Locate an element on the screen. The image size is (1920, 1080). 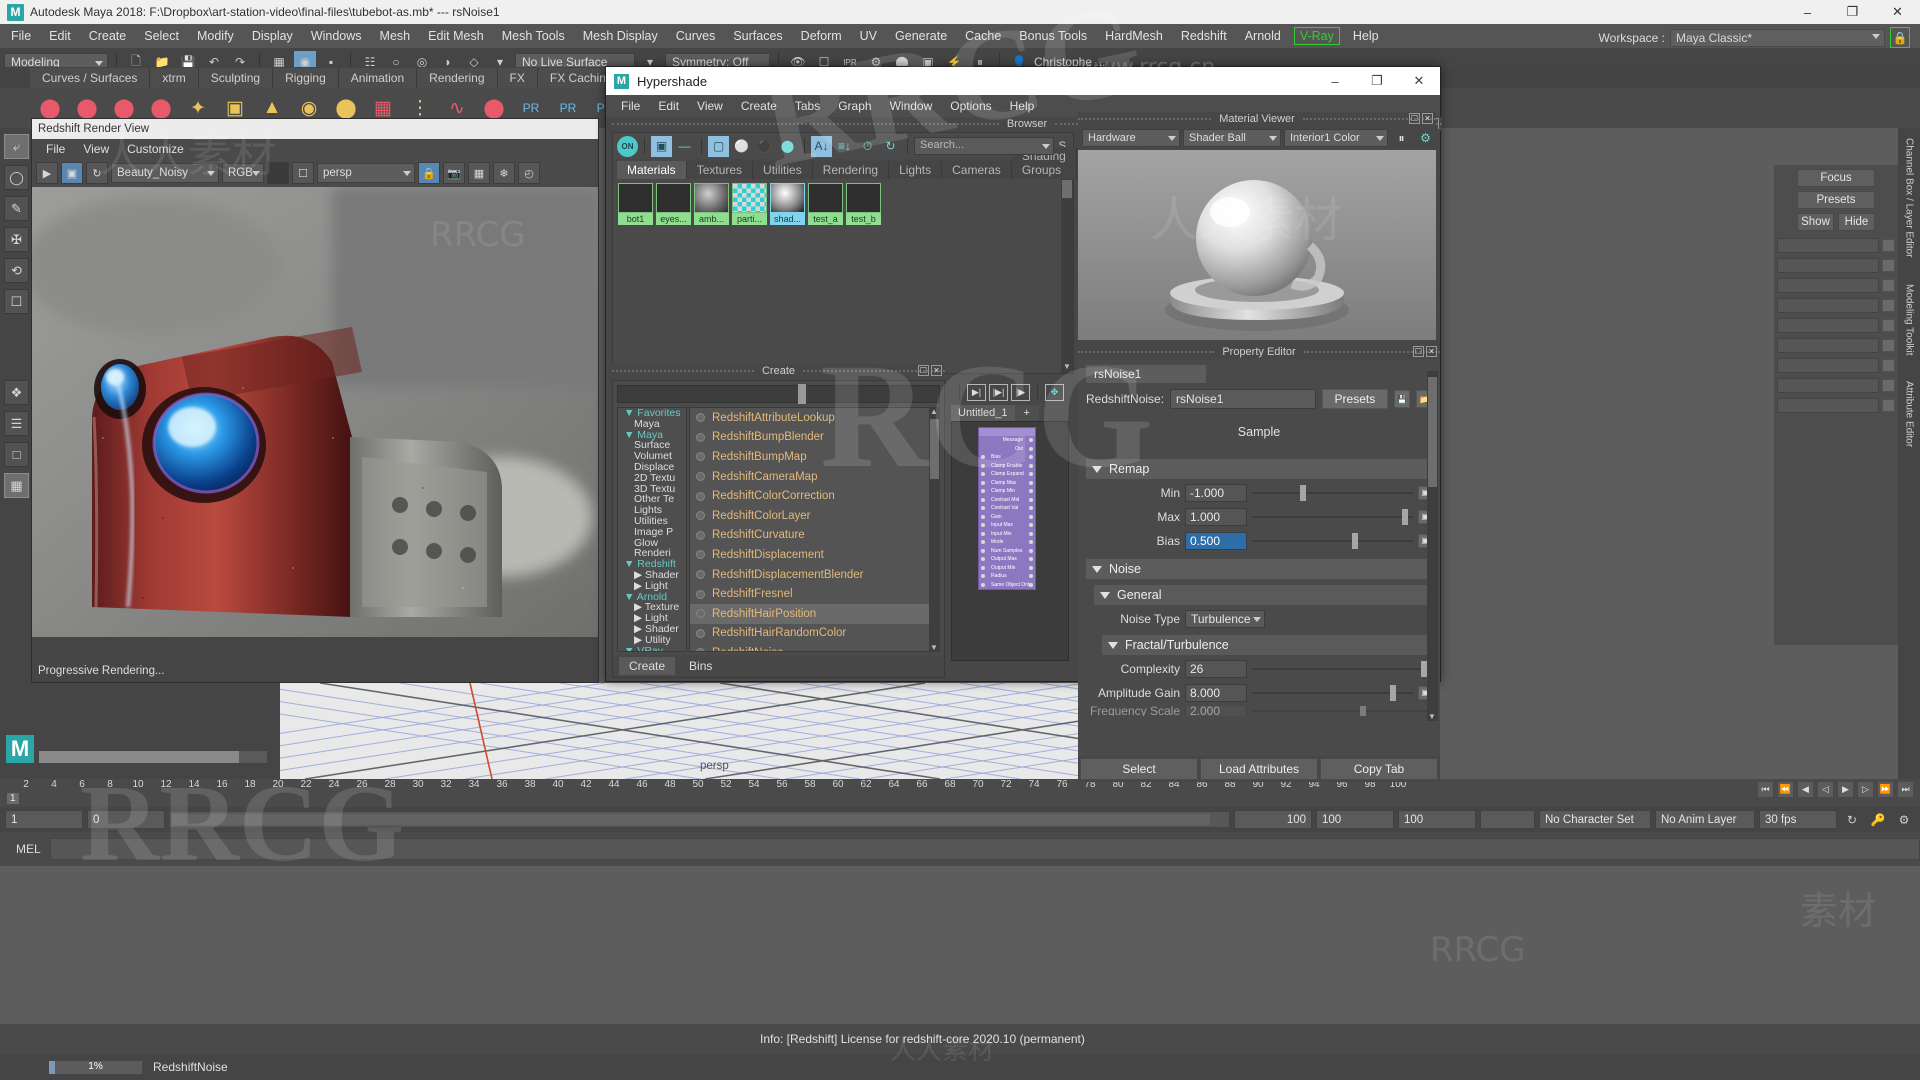
render-view-menu-view: View is located at coordinates (96, 149).